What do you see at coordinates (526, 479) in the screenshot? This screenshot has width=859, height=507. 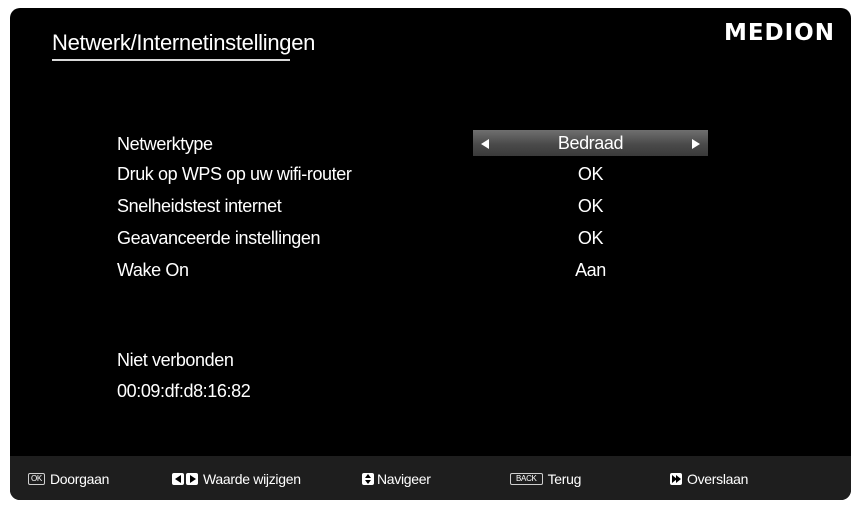 I see `back-key-icon: BACK` at bounding box center [526, 479].